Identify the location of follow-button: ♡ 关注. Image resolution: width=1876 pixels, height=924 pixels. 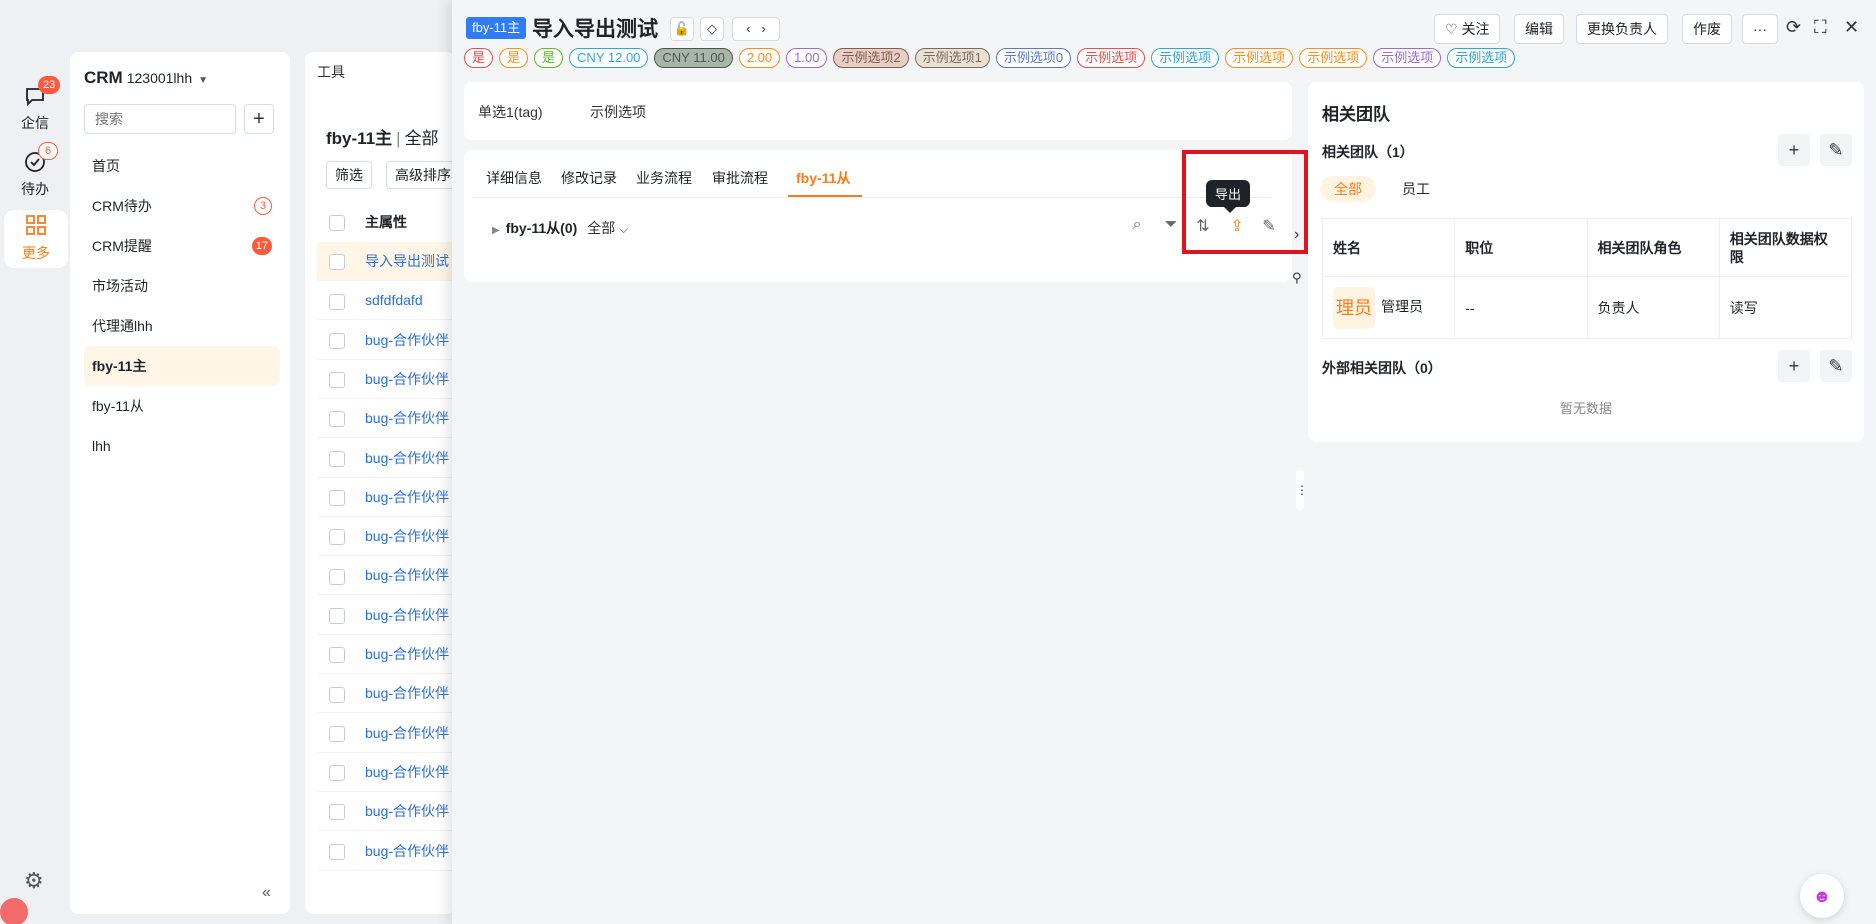
(1467, 29).